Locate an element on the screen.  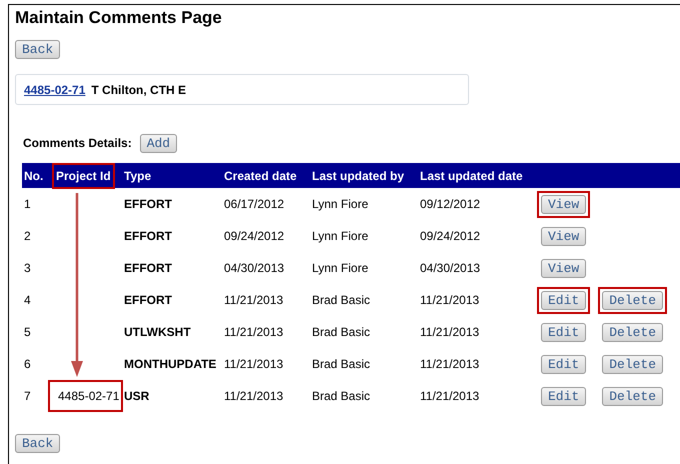
row-number: 5 is located at coordinates (27, 332).